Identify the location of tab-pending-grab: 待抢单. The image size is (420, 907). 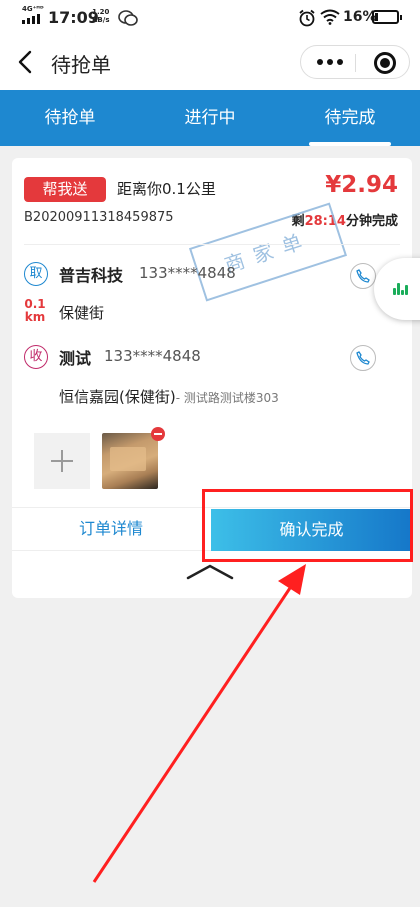
(70, 118).